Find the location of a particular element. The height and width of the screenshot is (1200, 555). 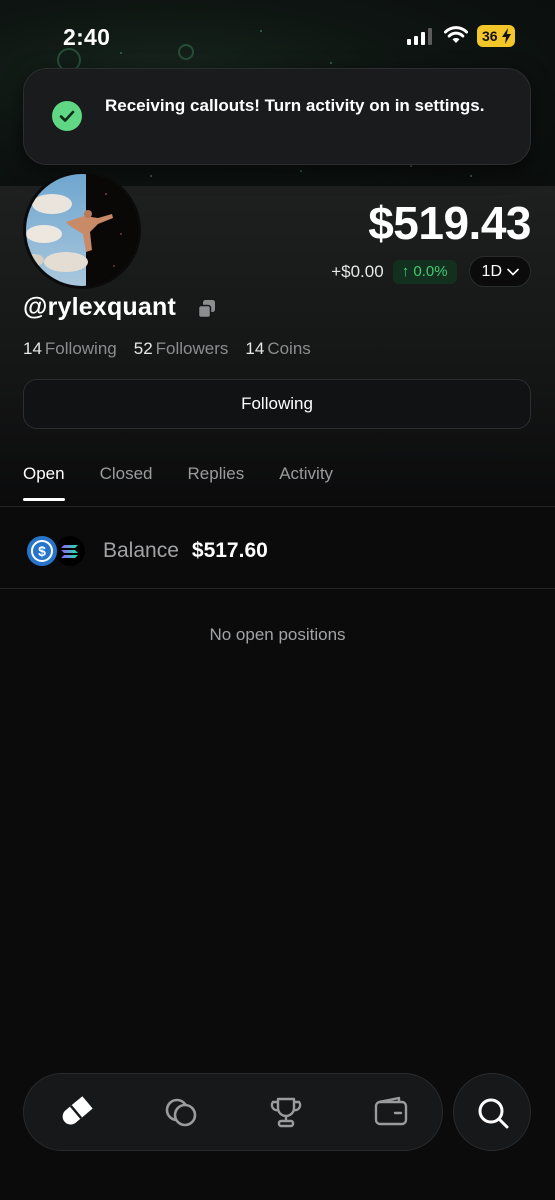

wallet-icon is located at coordinates (391, 1112).